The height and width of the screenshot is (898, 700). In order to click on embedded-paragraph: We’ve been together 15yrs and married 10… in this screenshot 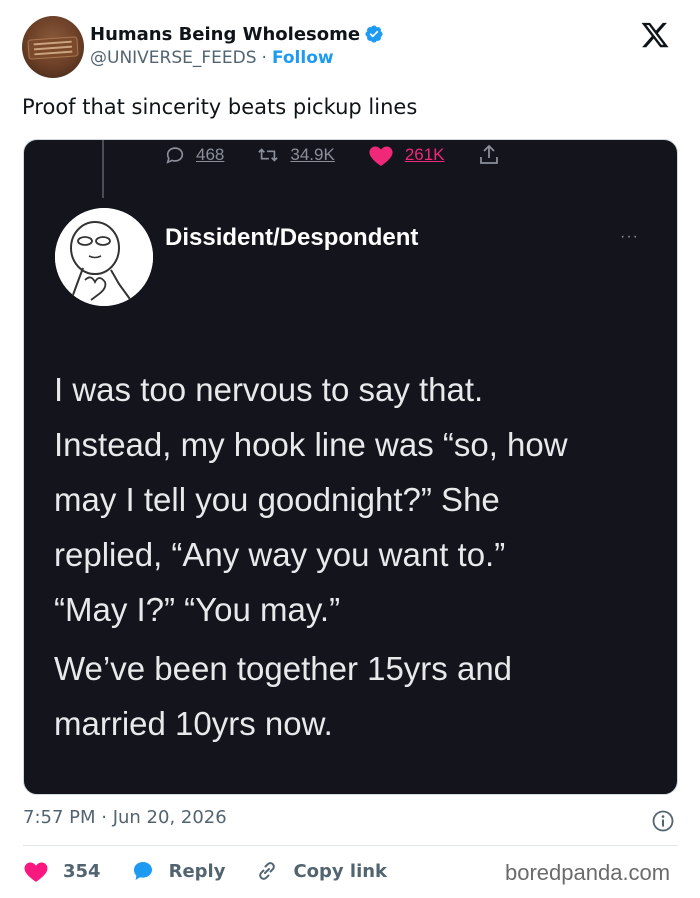, I will do `click(354, 696)`.